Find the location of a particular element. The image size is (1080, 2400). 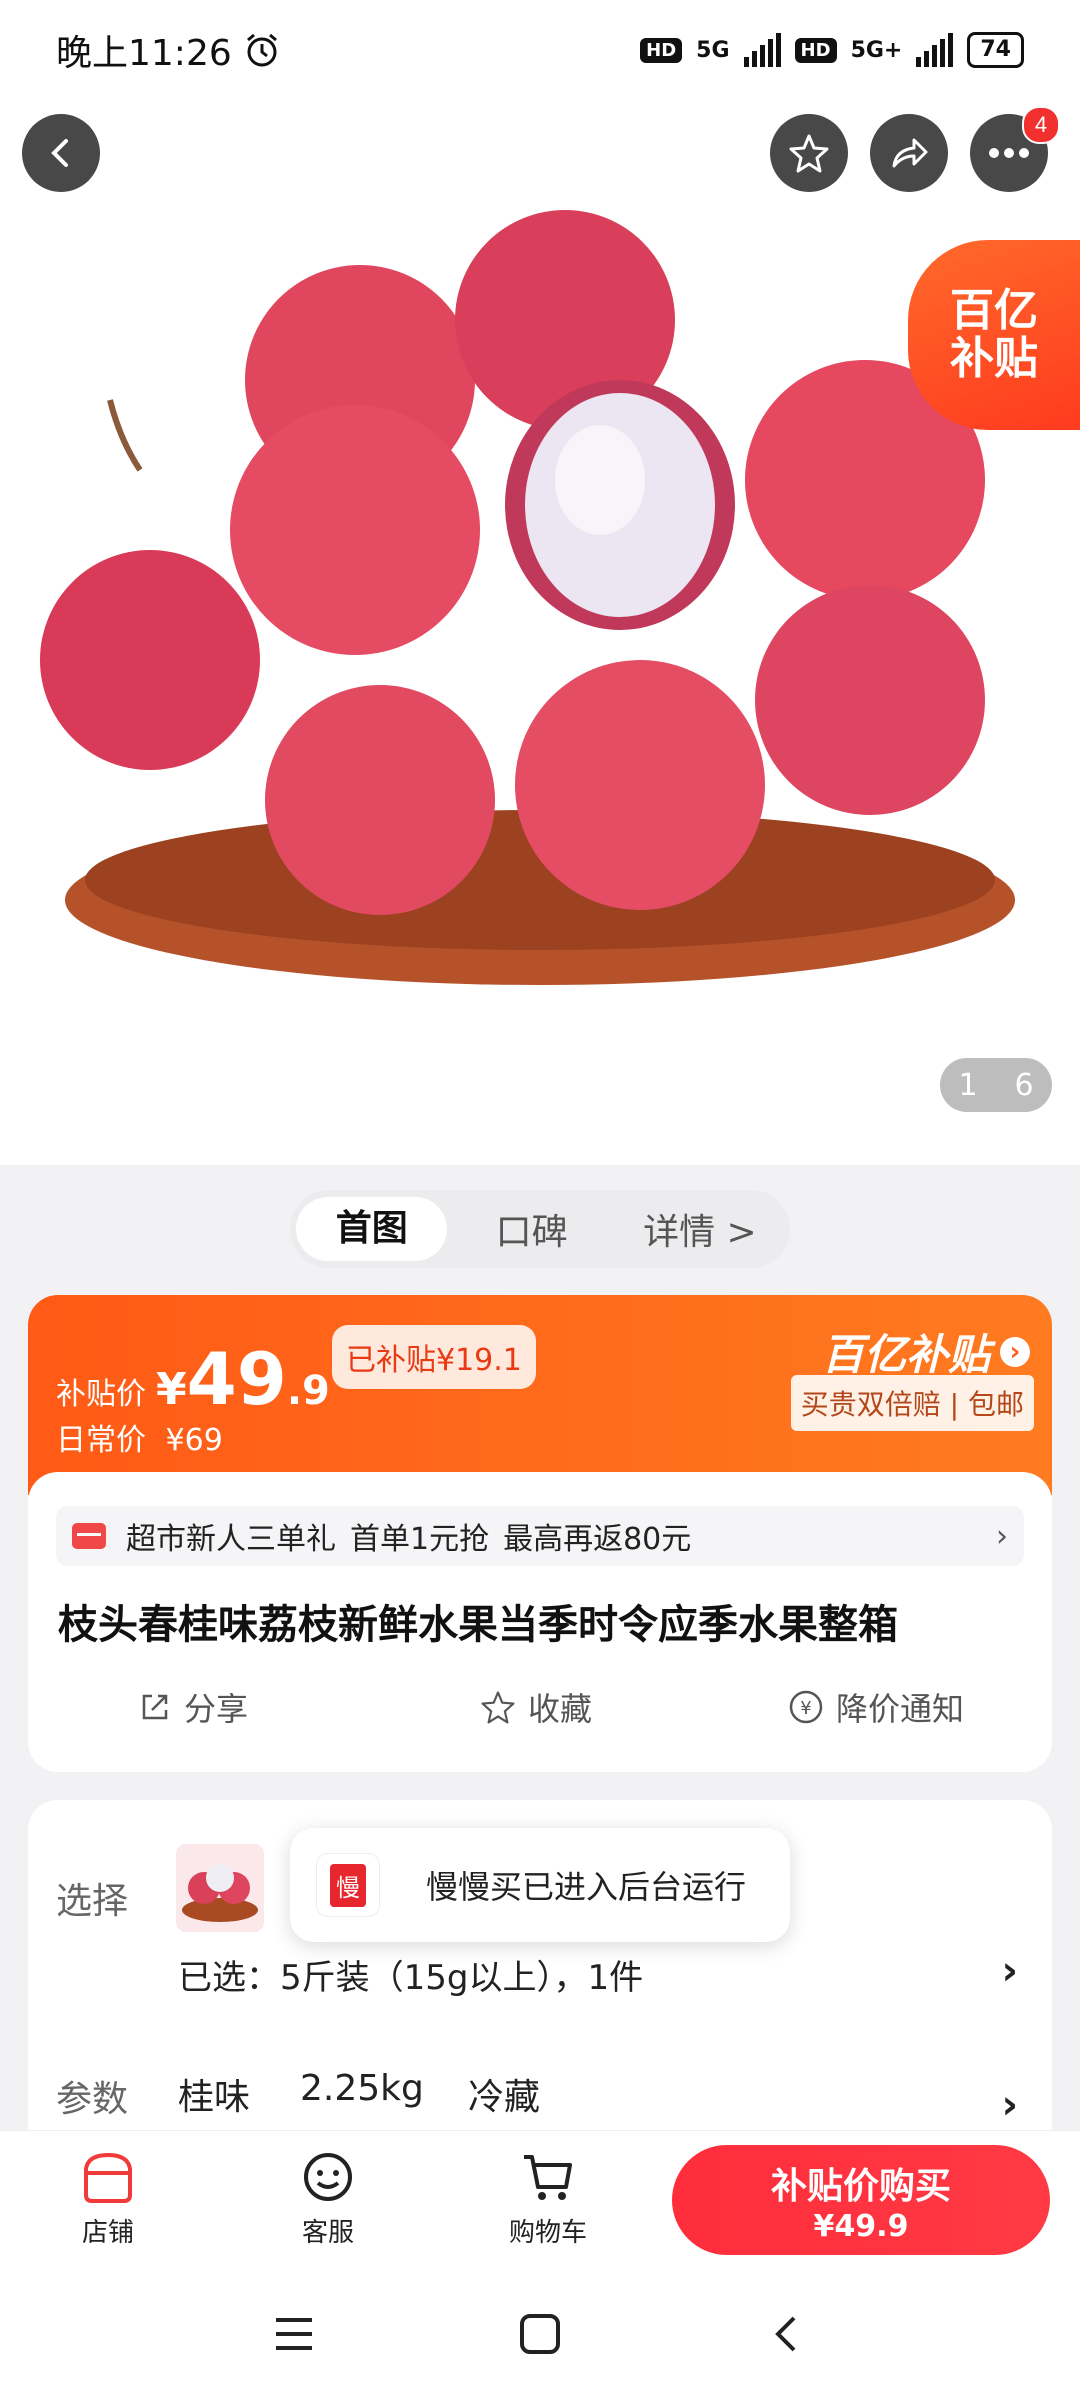

status-bar: 晚上11:26 HD 5G HD 5G+ 74 is located at coordinates (540, 50).